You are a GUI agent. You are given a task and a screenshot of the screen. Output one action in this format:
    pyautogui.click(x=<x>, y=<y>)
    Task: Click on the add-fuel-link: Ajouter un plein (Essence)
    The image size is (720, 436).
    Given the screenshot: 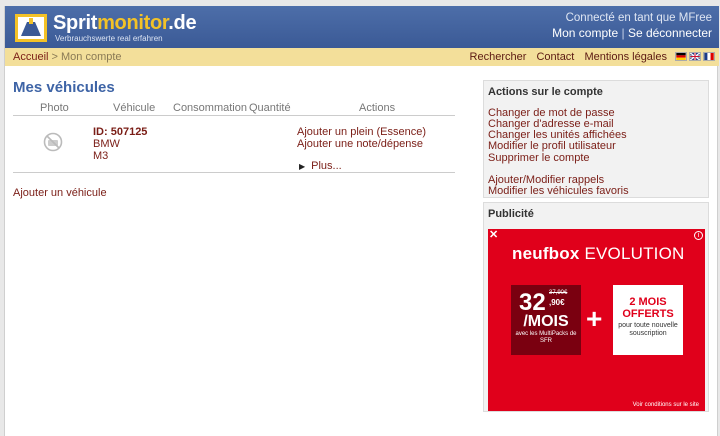 What is the action you would take?
    pyautogui.click(x=361, y=132)
    